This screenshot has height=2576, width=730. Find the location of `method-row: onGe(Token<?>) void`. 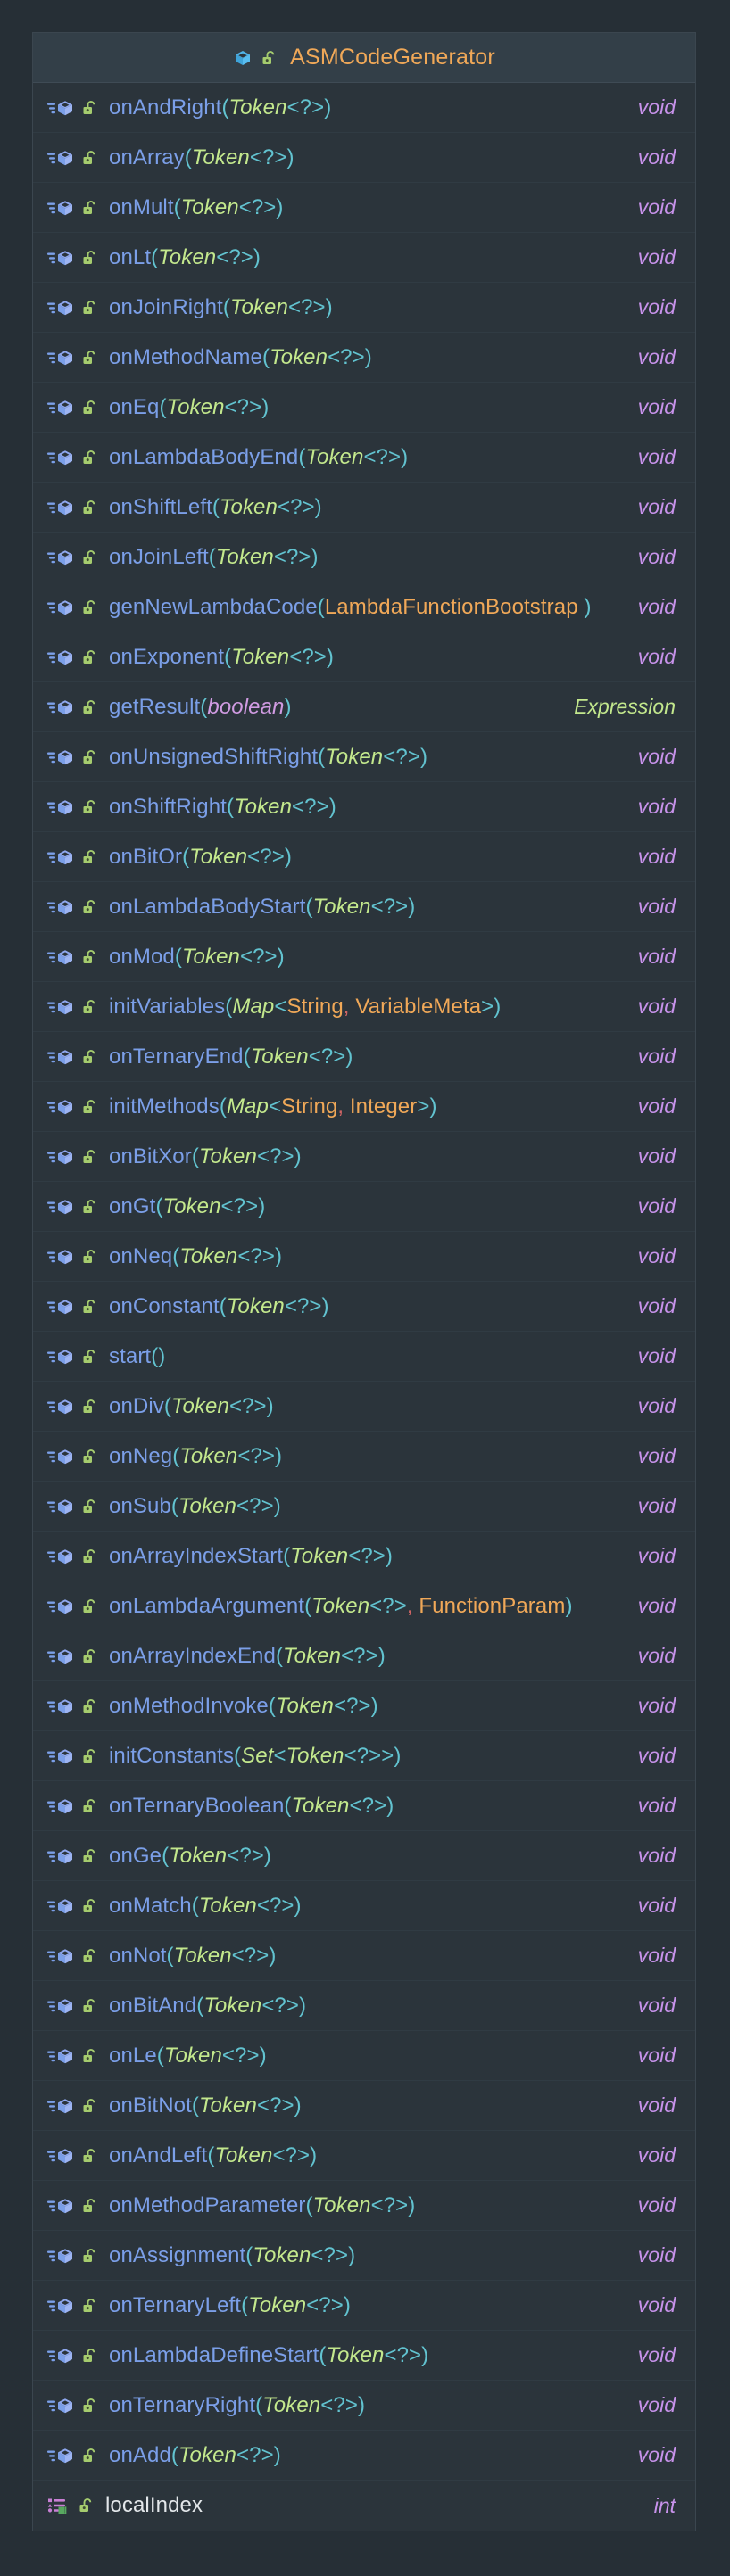

method-row: onGe(Token<?>) void is located at coordinates (364, 1856).